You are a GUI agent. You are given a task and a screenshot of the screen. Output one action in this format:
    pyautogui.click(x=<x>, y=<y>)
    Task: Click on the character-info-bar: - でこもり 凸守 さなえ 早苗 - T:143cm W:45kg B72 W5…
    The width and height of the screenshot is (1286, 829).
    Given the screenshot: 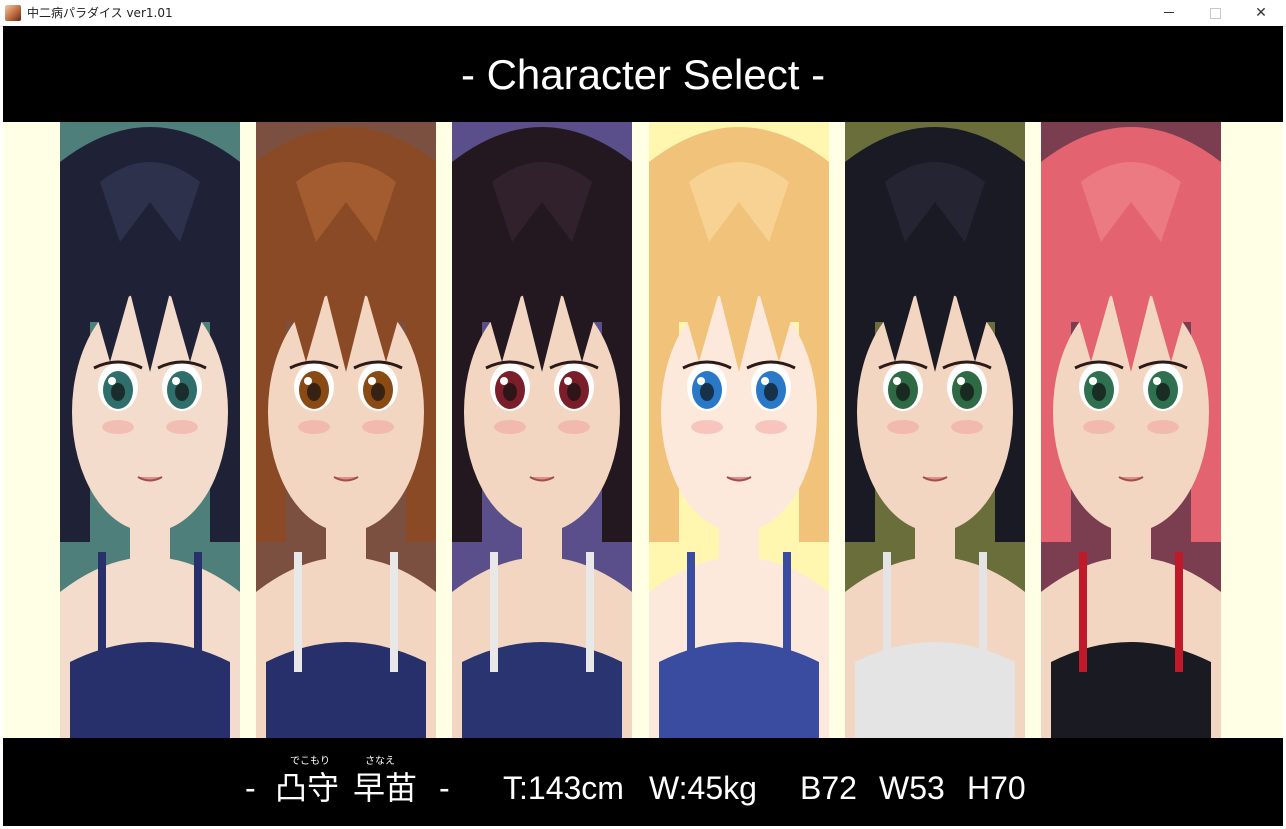 What is the action you would take?
    pyautogui.click(x=643, y=782)
    